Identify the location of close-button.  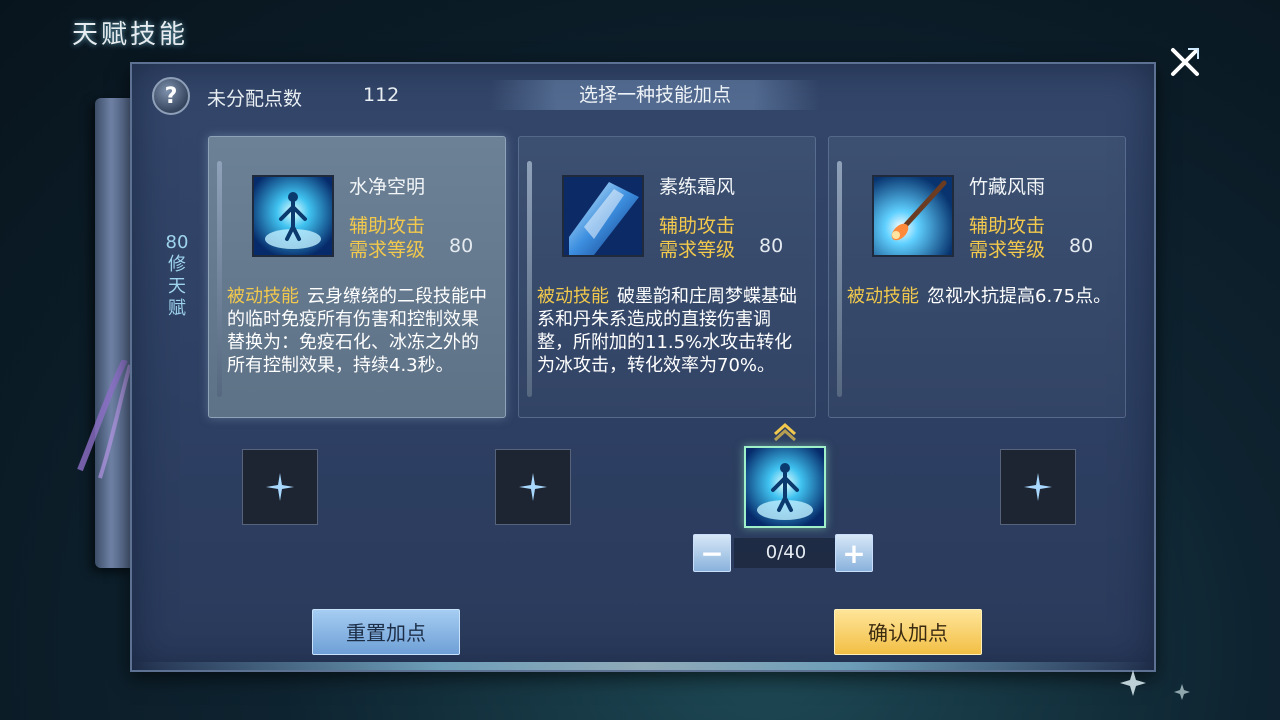
(1185, 62).